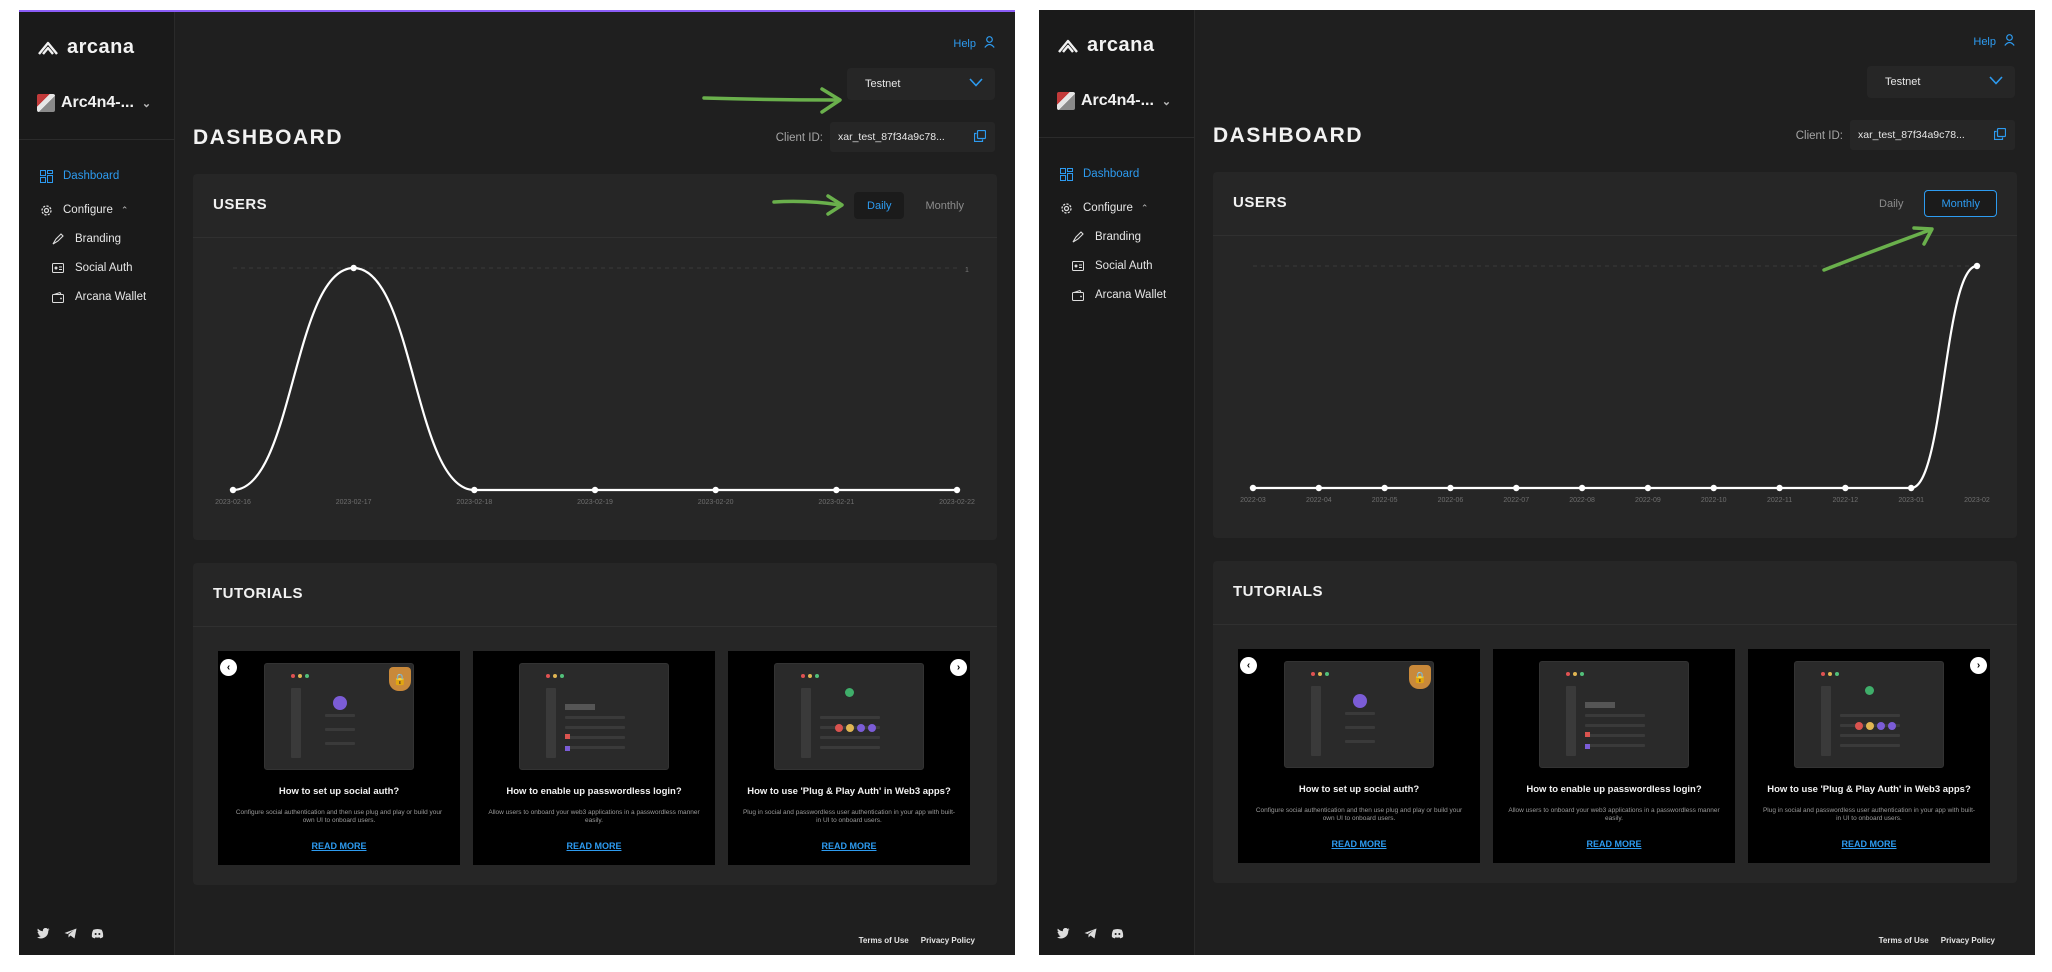 The height and width of the screenshot is (972, 2052). Describe the element at coordinates (799, 138) in the screenshot. I see `client-id-label: Client ID:` at that location.